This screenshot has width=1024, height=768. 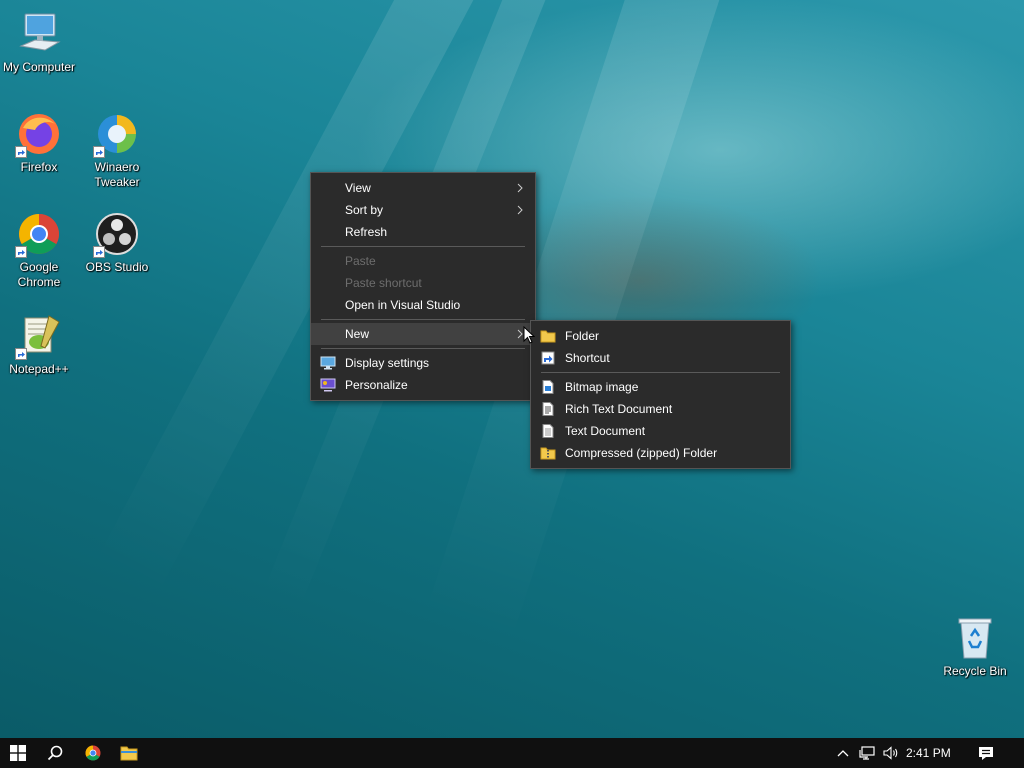 I want to click on file-explorer-icon, so click(x=129, y=753).